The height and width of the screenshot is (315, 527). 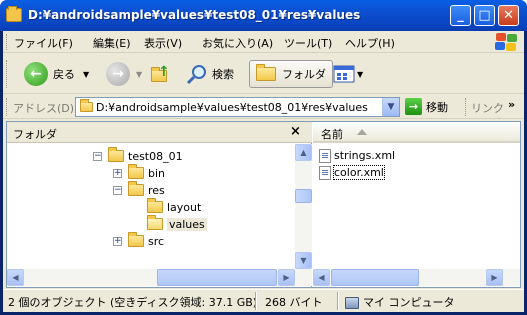 I want to click on up-folder-button: ↑, so click(x=160, y=74).